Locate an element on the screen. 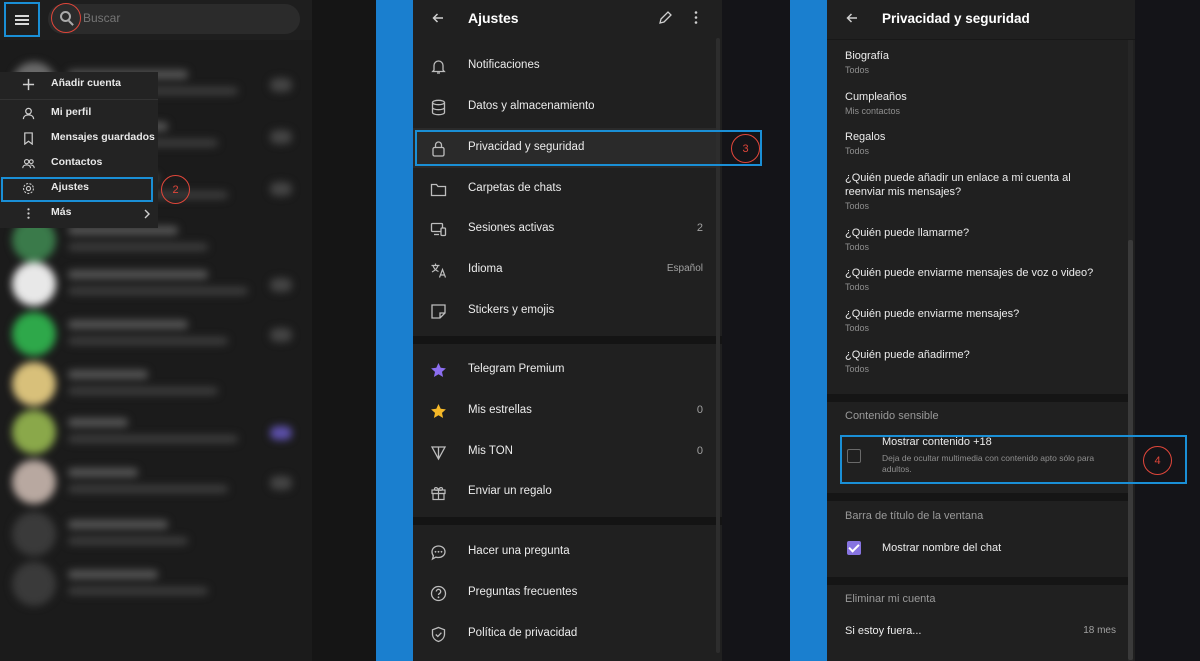 This screenshot has width=1200, height=661. option-show-chat-name: Mostrar nombre del chat is located at coordinates (978, 549).